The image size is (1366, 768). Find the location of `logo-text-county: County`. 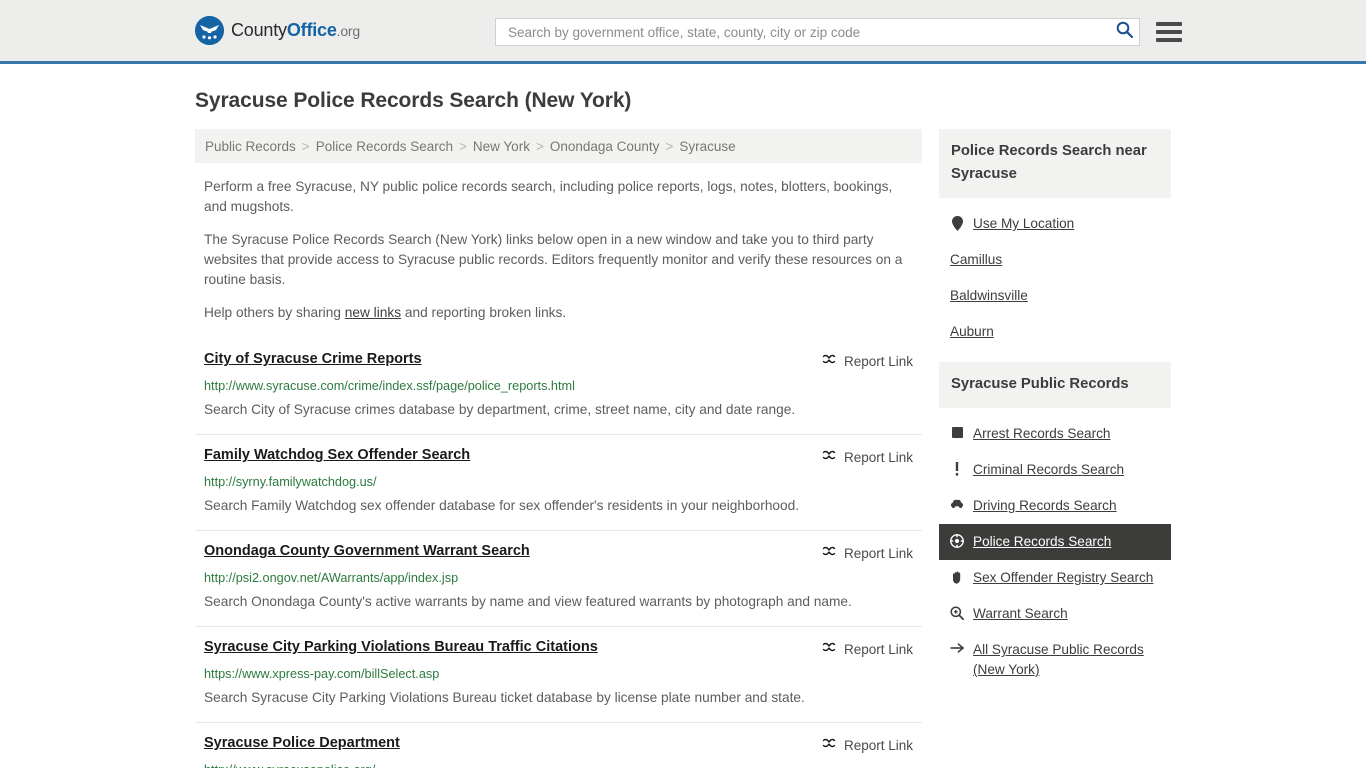

logo-text-county: County is located at coordinates (259, 30).